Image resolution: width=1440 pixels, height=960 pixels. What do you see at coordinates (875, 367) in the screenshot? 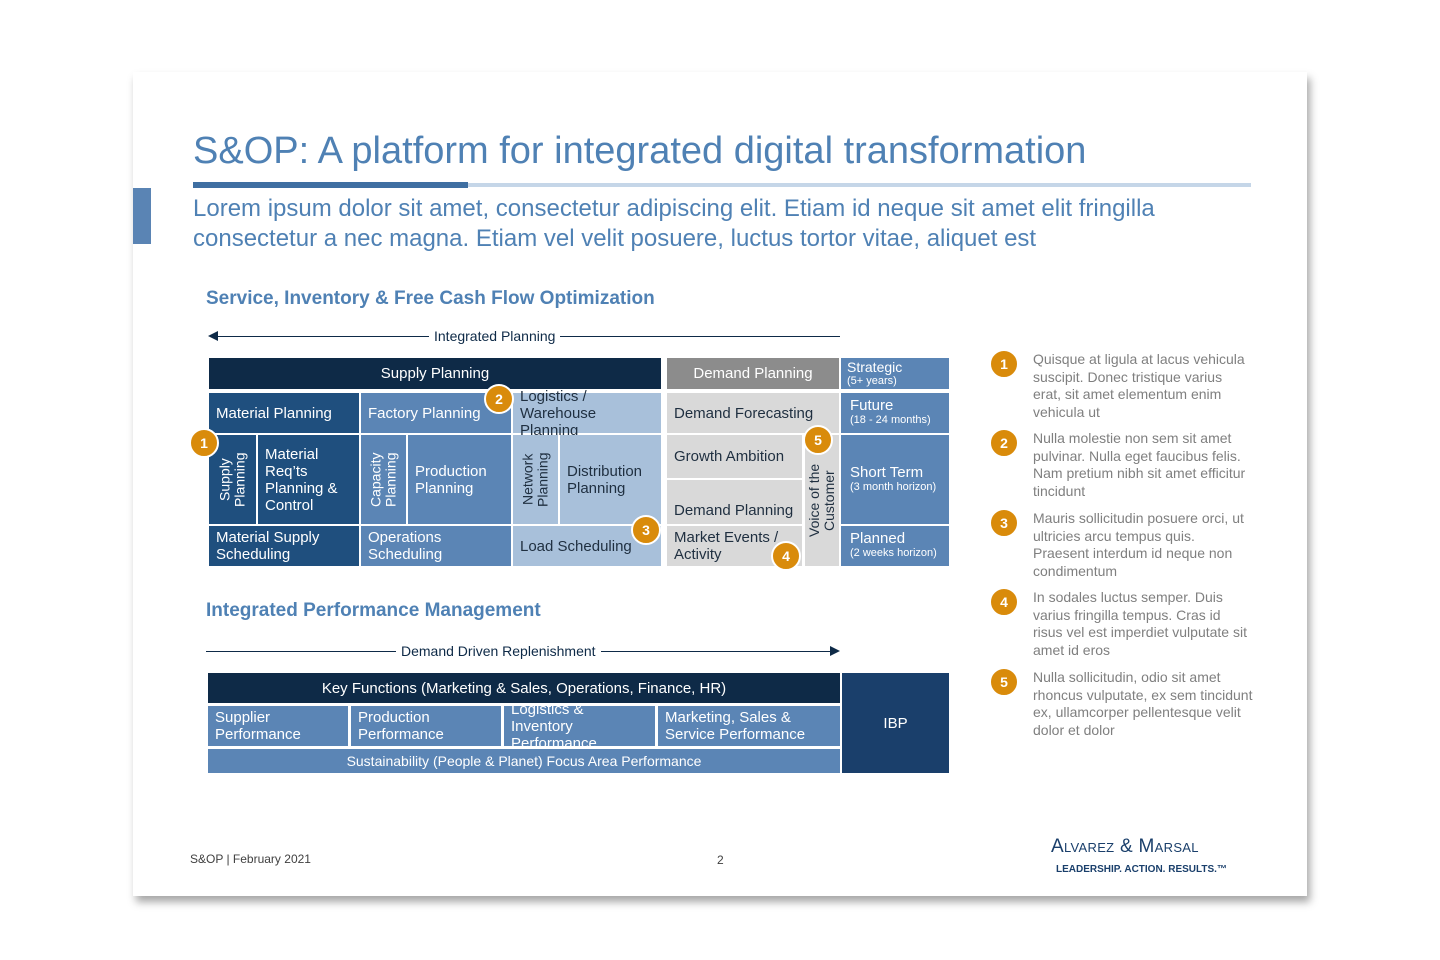
I see `horizon-strategic-label: Strategic` at bounding box center [875, 367].